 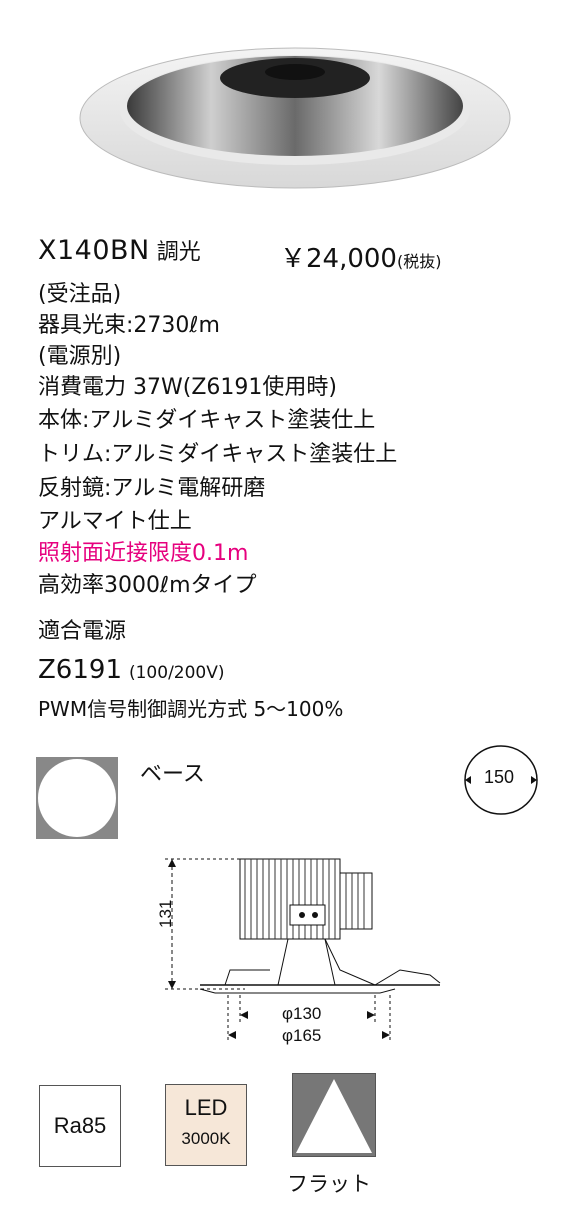 I want to click on lumen-spec: 器具光束:2730ℓm, so click(x=129, y=325).